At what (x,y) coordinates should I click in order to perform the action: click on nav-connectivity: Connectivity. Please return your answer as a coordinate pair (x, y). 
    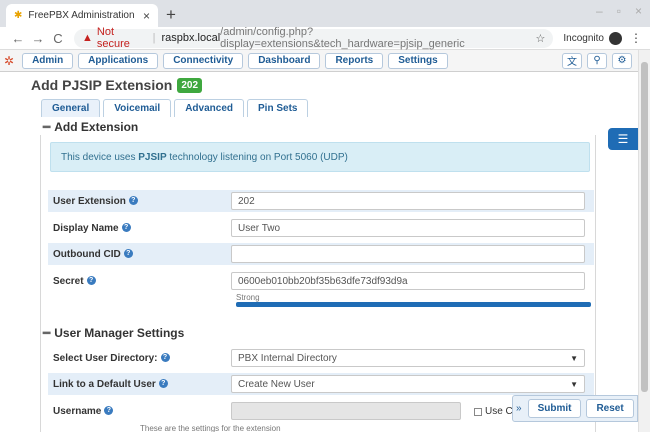
    Looking at the image, I should click on (203, 60).